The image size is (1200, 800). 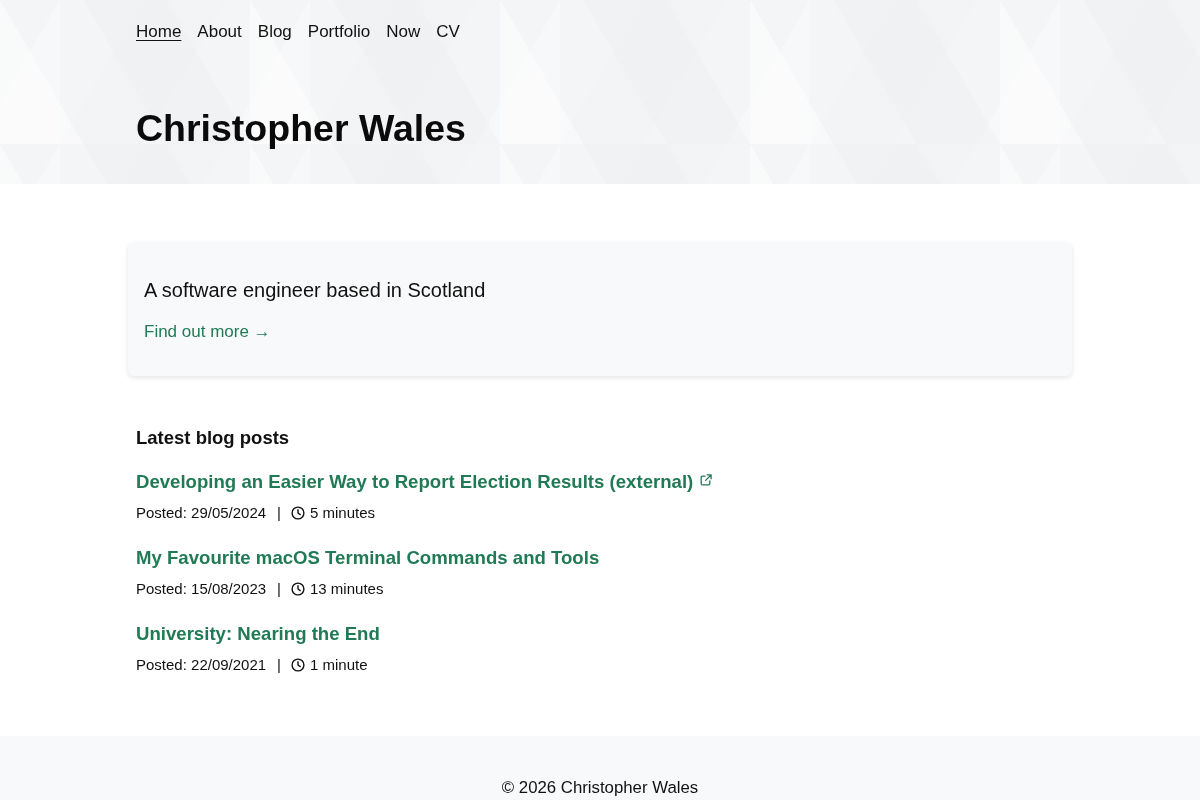 What do you see at coordinates (600, 787) in the screenshot?
I see `copyright-text: © 2026 Christopher Wales` at bounding box center [600, 787].